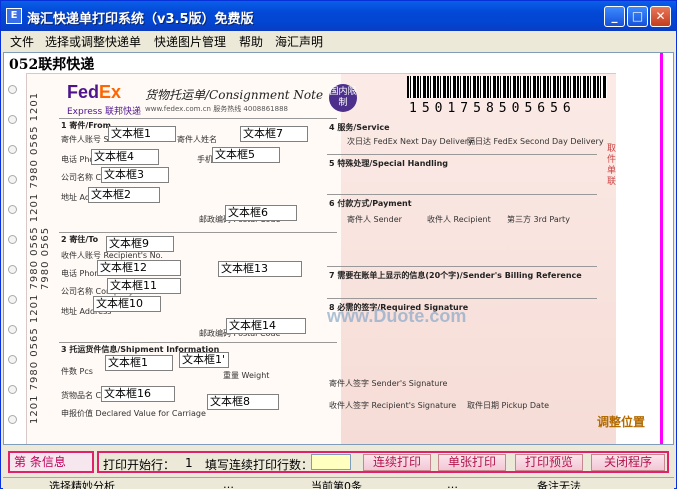  Describe the element at coordinates (13, 257) in the screenshot. I see `tractor-holes` at that location.